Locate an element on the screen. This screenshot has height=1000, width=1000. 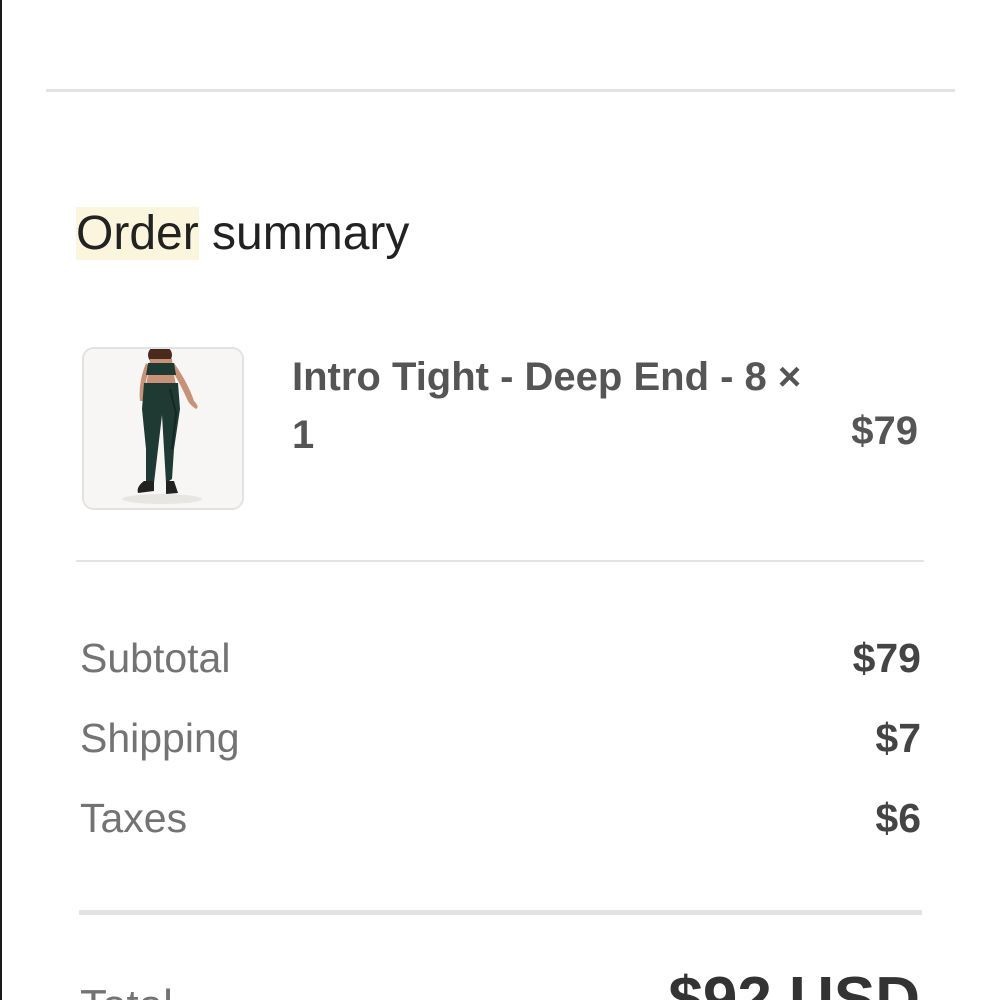
leggings-model-icon is located at coordinates (163, 428).